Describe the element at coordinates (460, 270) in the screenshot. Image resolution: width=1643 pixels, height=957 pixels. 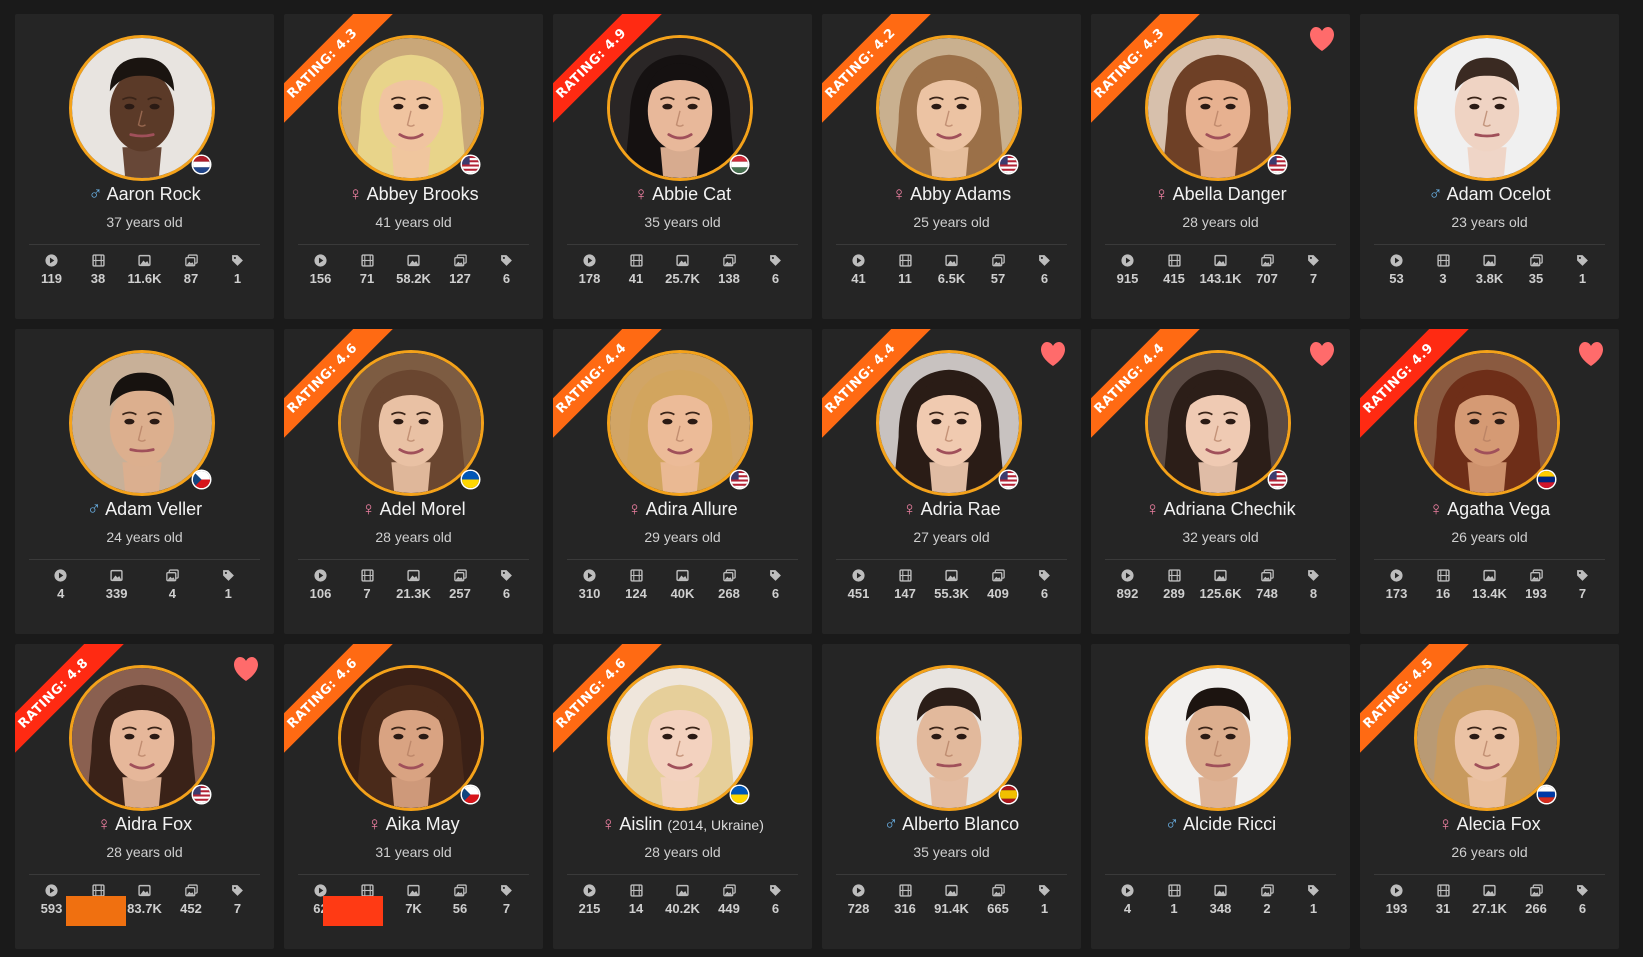
I see `stat-gallery: 127` at that location.